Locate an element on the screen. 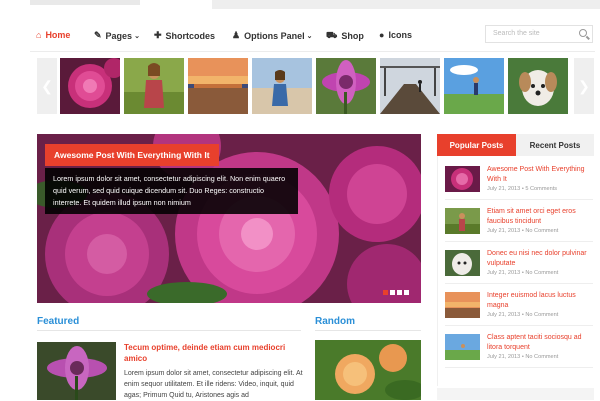 This screenshot has height=401, width=600. carousel-prev-button: ❮ is located at coordinates (47, 86).